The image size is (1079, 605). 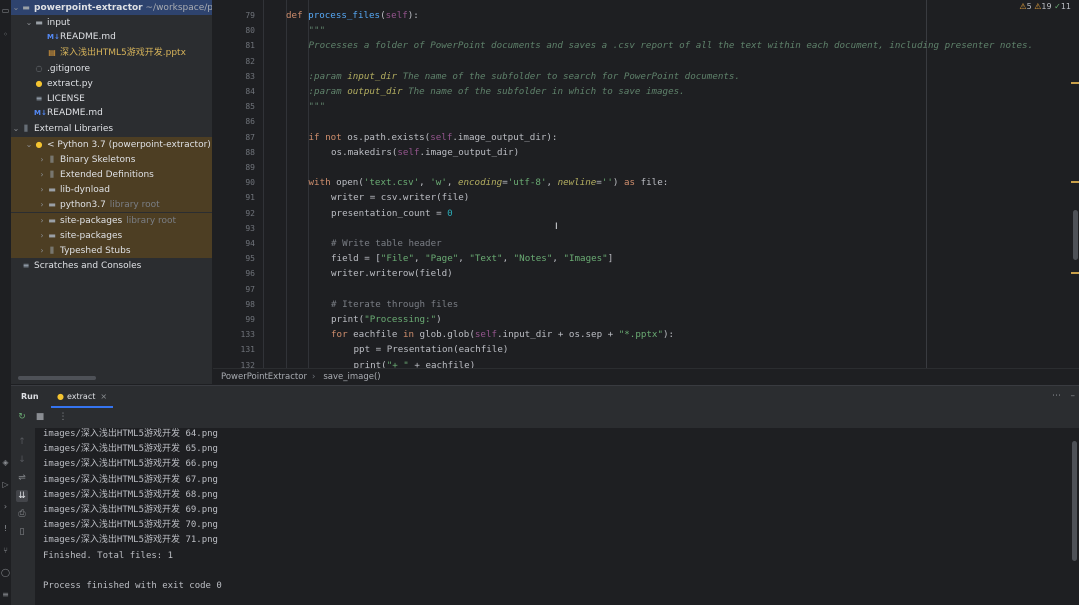 What do you see at coordinates (5, 462) in the screenshot?
I see `python-packages-icon: ◈` at bounding box center [5, 462].